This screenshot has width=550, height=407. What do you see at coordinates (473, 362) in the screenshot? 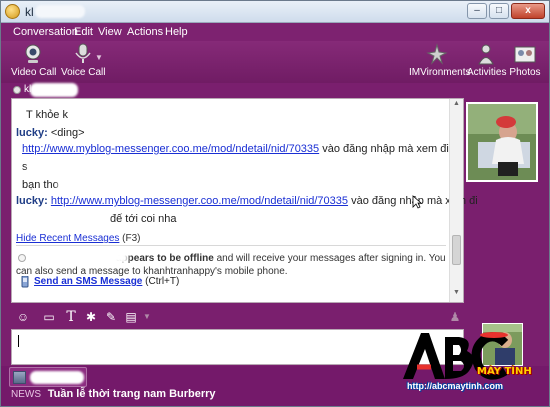
I see `abc-maytinh-watermark: MÁY TÍNH http://abcmaytinh.com` at bounding box center [473, 362].